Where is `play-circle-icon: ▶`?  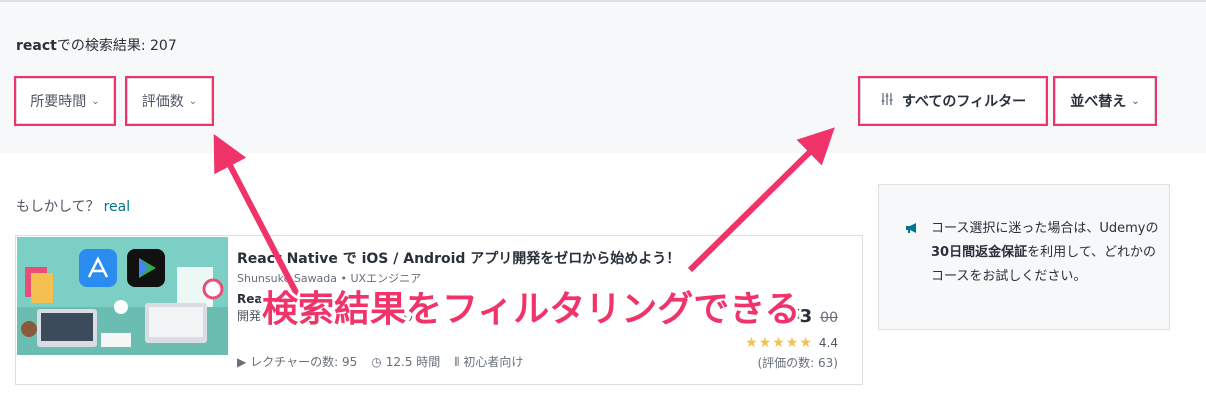 play-circle-icon: ▶ is located at coordinates (242, 362).